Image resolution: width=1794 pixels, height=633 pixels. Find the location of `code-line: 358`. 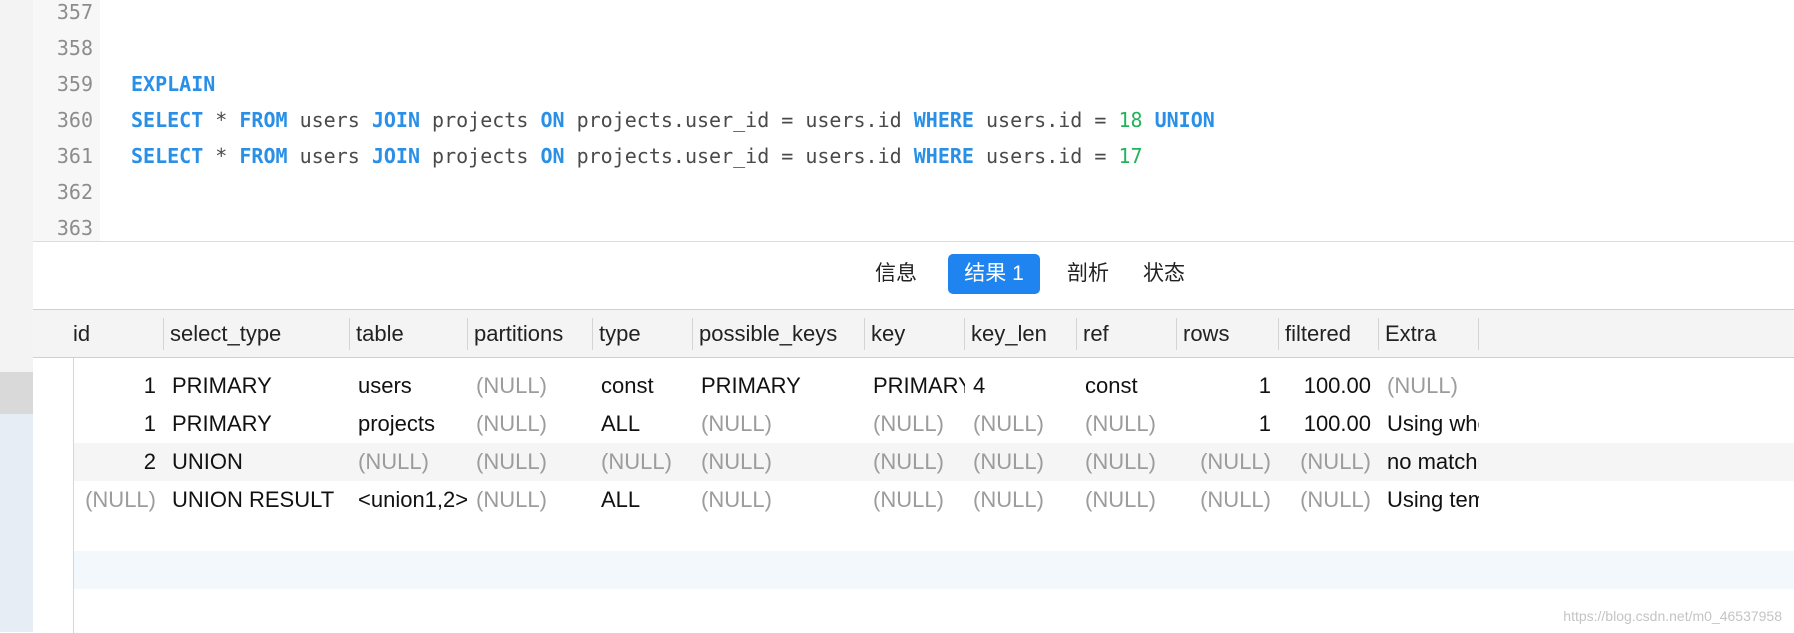

code-line: 358 is located at coordinates (913, 48).